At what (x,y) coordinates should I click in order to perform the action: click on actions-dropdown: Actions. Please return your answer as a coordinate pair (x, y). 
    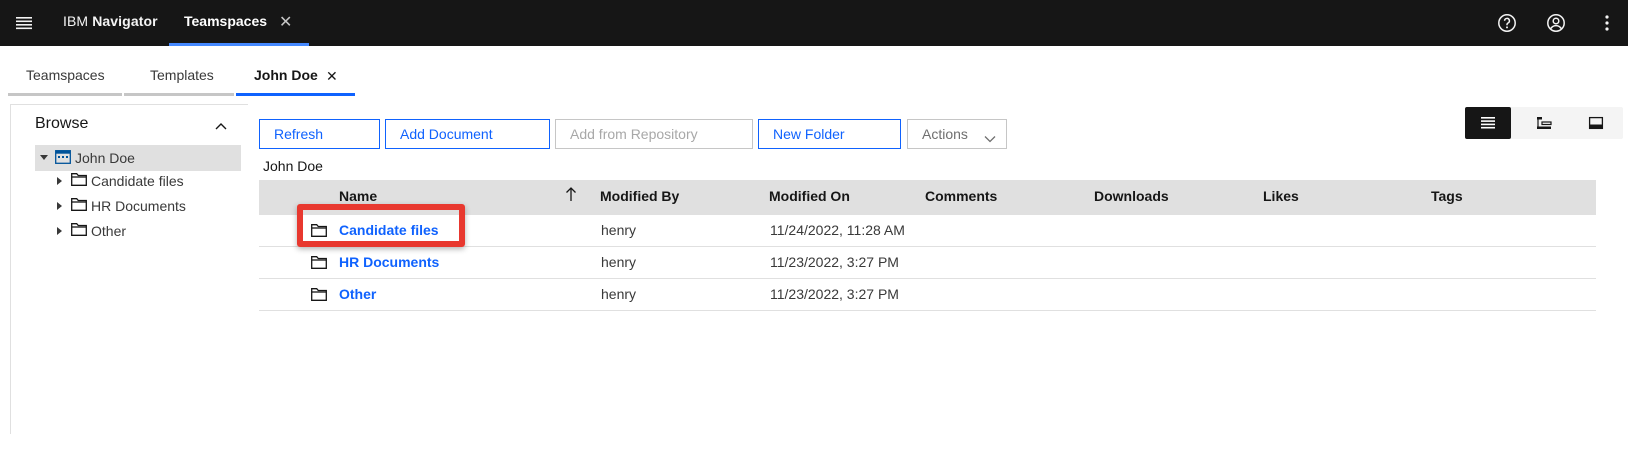
    Looking at the image, I should click on (957, 134).